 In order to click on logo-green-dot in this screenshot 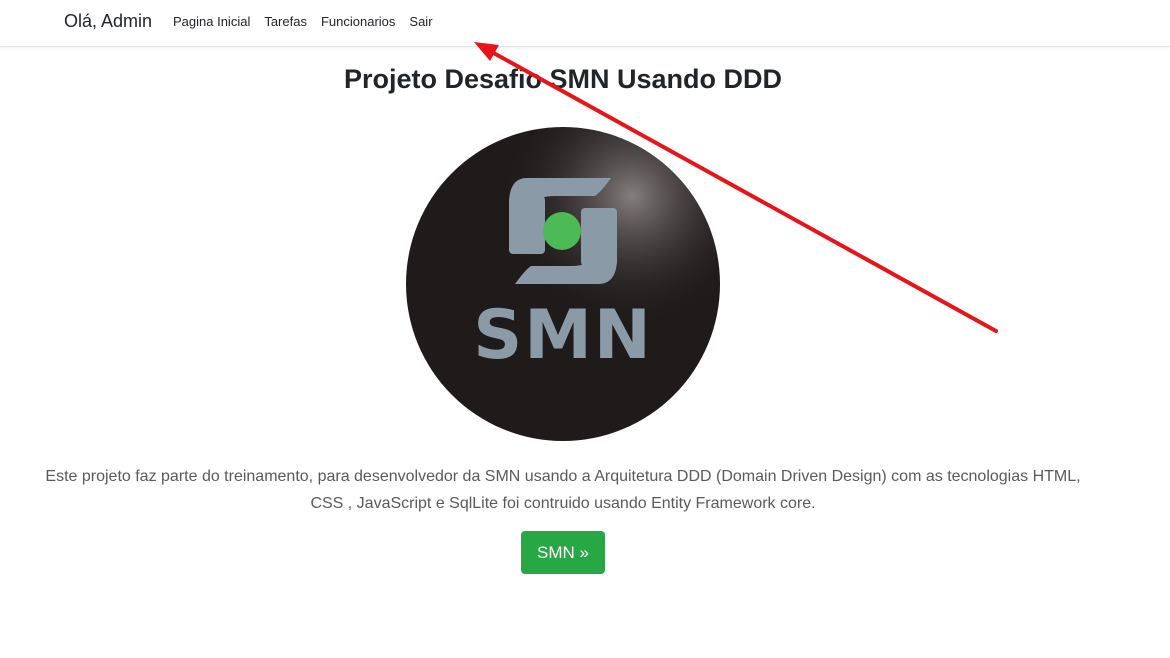, I will do `click(562, 231)`.